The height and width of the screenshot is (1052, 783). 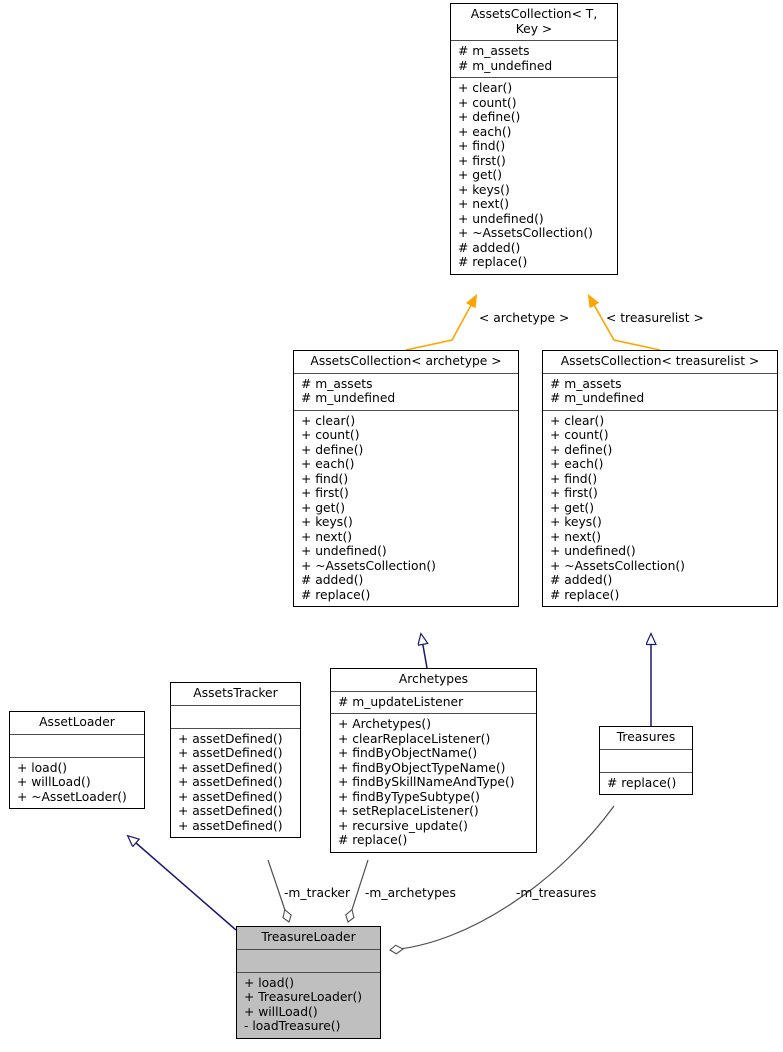 What do you see at coordinates (409, 796) in the screenshot?
I see `class-operation: + findByTypeSubtype()` at bounding box center [409, 796].